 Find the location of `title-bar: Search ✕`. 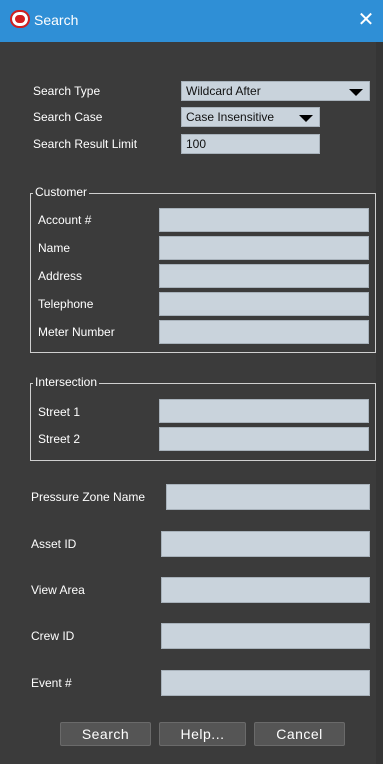

title-bar: Search ✕ is located at coordinates (191, 21).